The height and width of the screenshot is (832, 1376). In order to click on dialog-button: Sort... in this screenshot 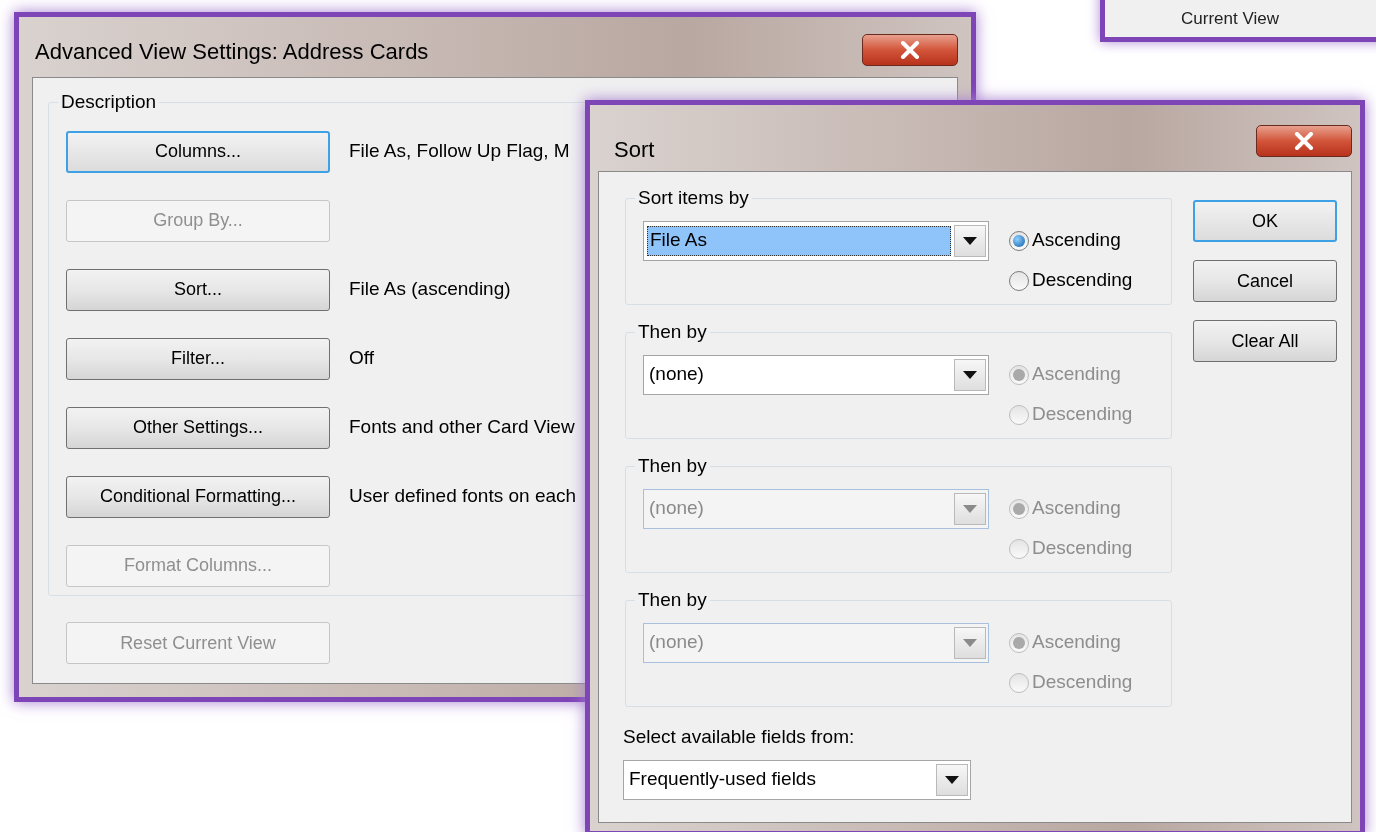, I will do `click(198, 289)`.